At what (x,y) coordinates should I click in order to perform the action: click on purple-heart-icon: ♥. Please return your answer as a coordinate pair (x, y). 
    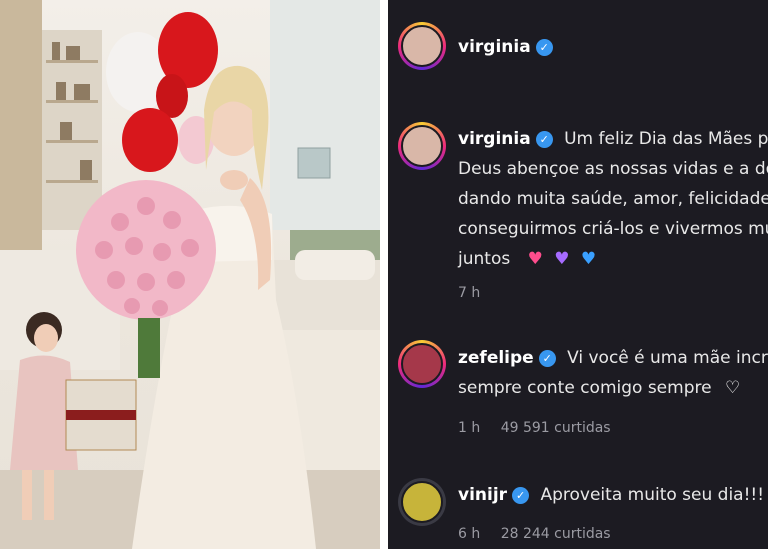
    Looking at the image, I should click on (562, 259).